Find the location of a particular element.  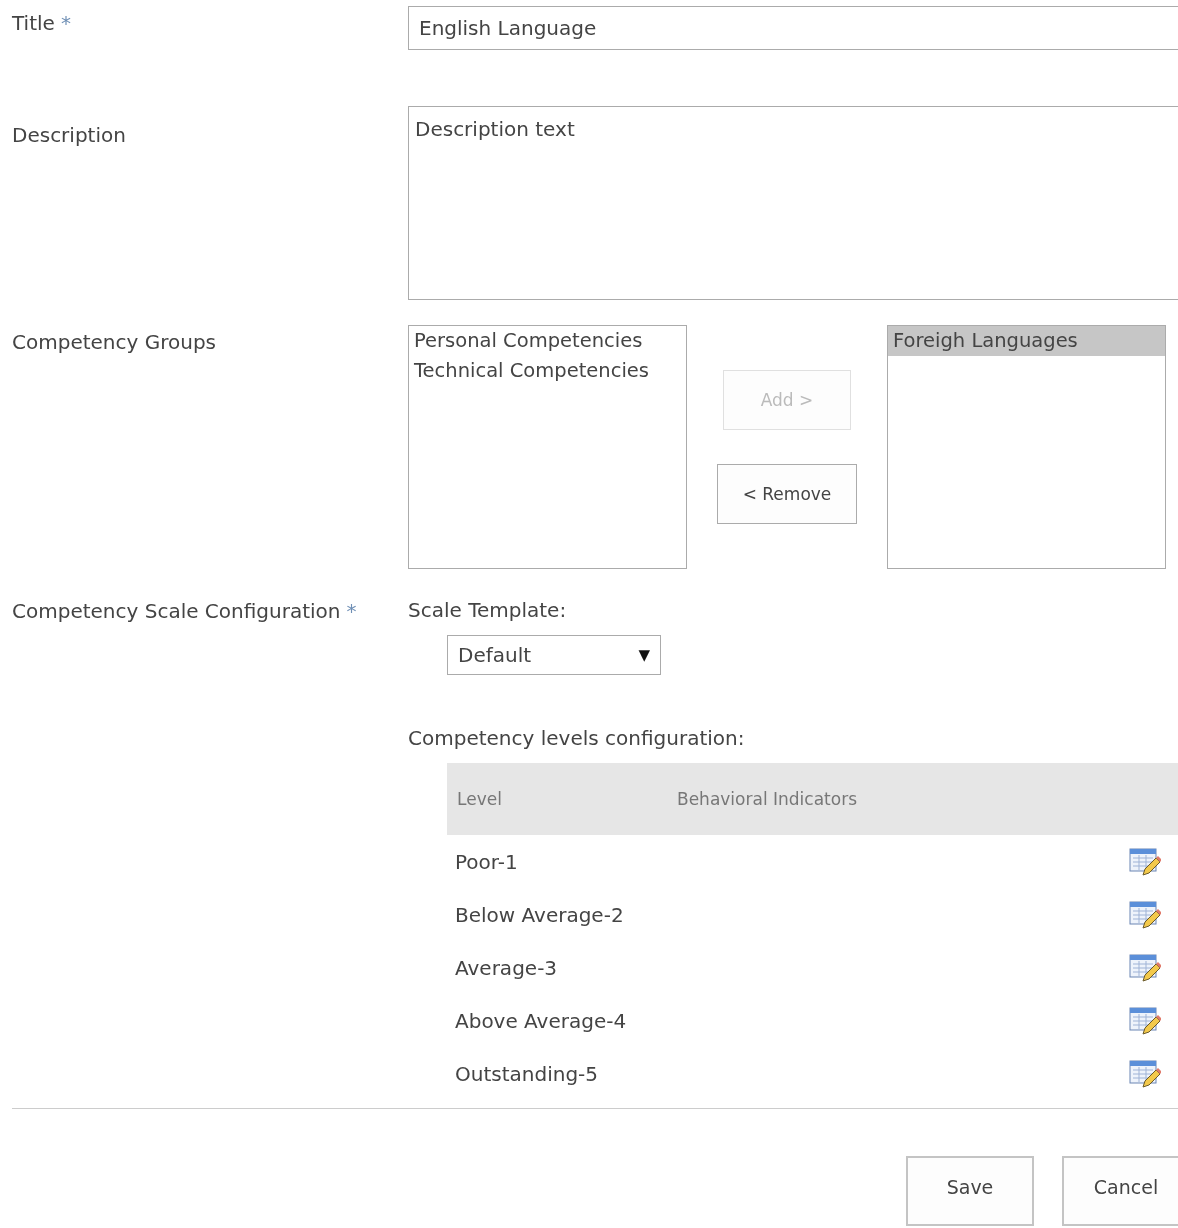

level-cell: Poor-1 is located at coordinates (486, 861).